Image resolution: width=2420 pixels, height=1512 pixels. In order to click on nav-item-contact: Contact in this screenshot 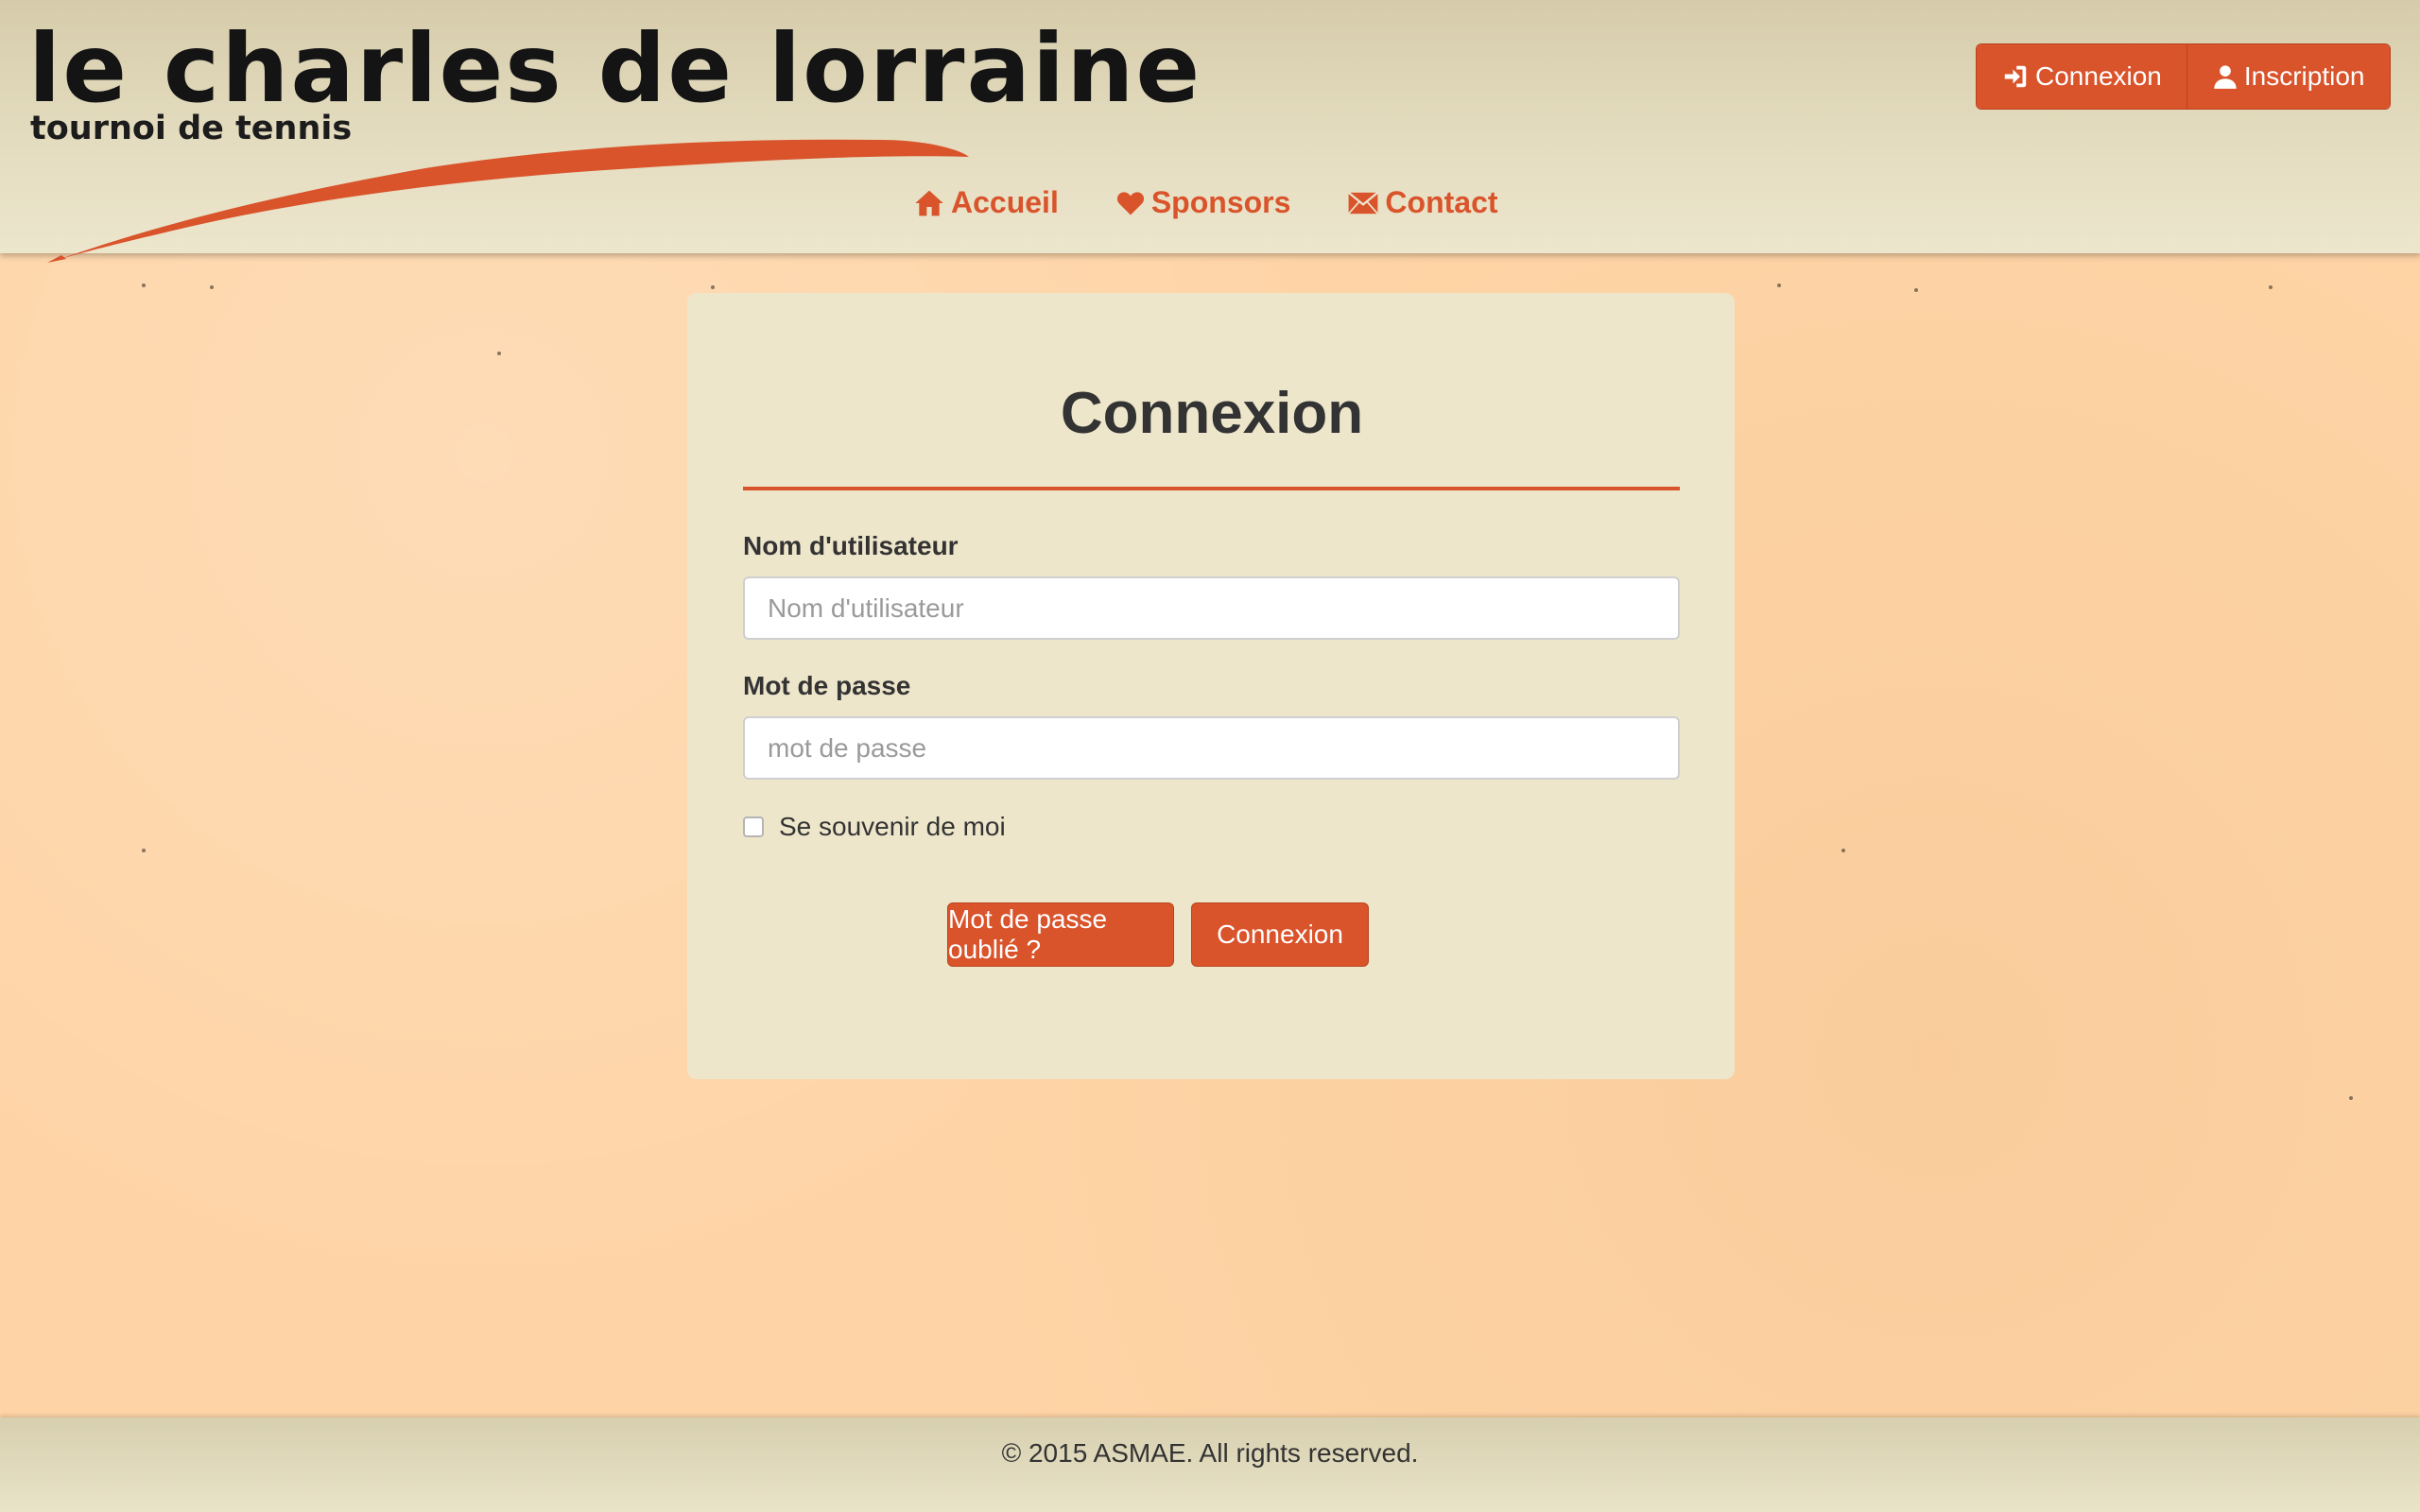, I will do `click(1423, 202)`.